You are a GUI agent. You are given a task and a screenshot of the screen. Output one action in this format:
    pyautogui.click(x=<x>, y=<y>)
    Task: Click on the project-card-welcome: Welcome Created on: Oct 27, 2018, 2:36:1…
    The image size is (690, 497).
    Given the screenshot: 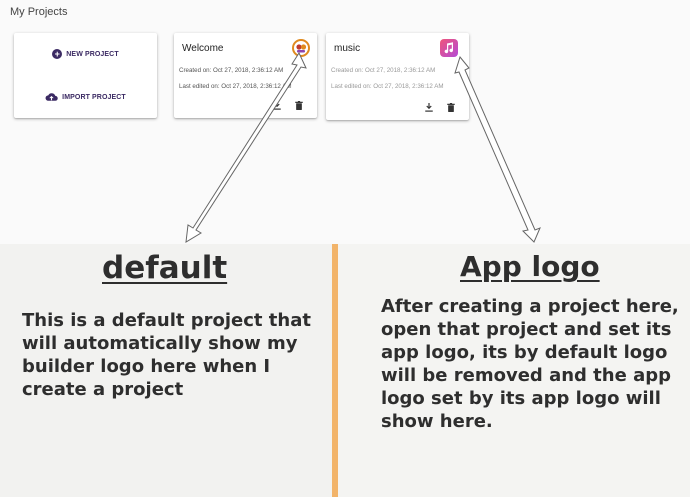 What is the action you would take?
    pyautogui.click(x=245, y=75)
    